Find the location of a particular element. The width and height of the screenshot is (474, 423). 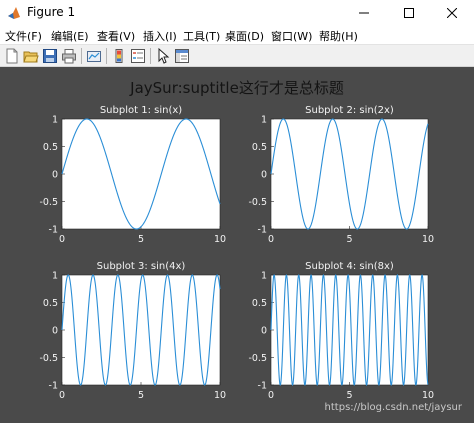

watermark: https://blog.csdn.net/jaysur is located at coordinates (393, 407).